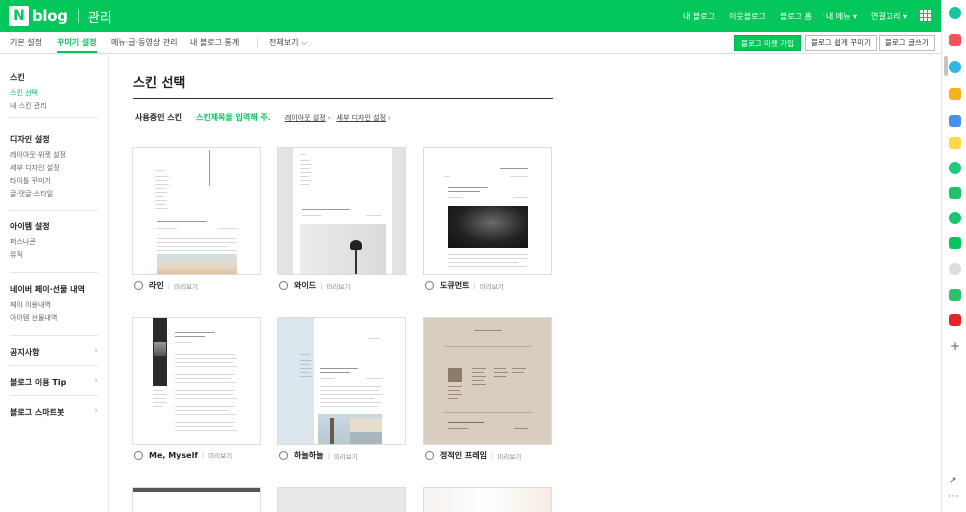  Describe the element at coordinates (196, 211) in the screenshot. I see `skin-card-line` at that location.